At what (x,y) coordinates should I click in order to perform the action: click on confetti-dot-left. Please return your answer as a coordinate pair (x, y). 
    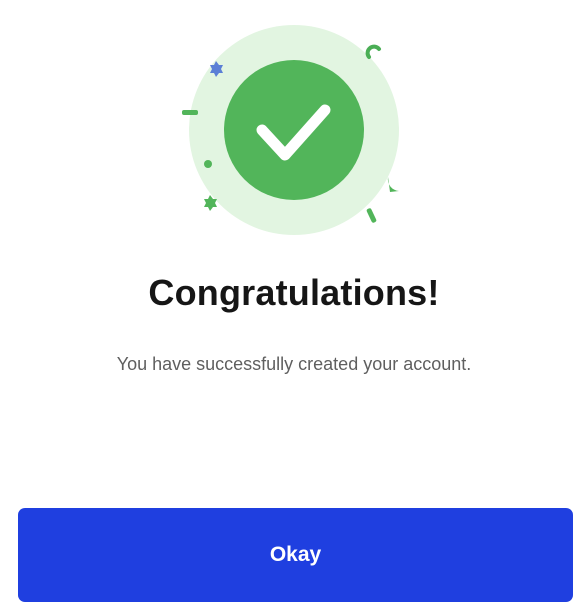
    Looking at the image, I should click on (208, 164).